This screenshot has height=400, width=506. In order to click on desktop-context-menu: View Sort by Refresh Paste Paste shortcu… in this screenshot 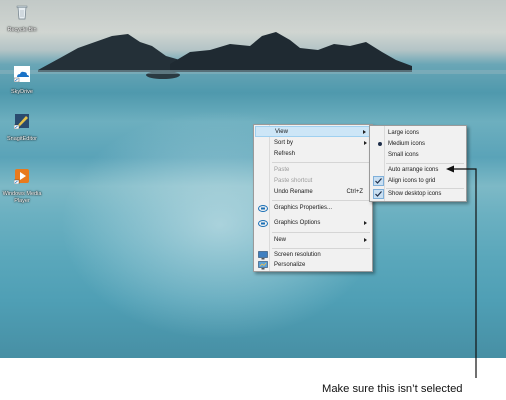, I will do `click(313, 198)`.